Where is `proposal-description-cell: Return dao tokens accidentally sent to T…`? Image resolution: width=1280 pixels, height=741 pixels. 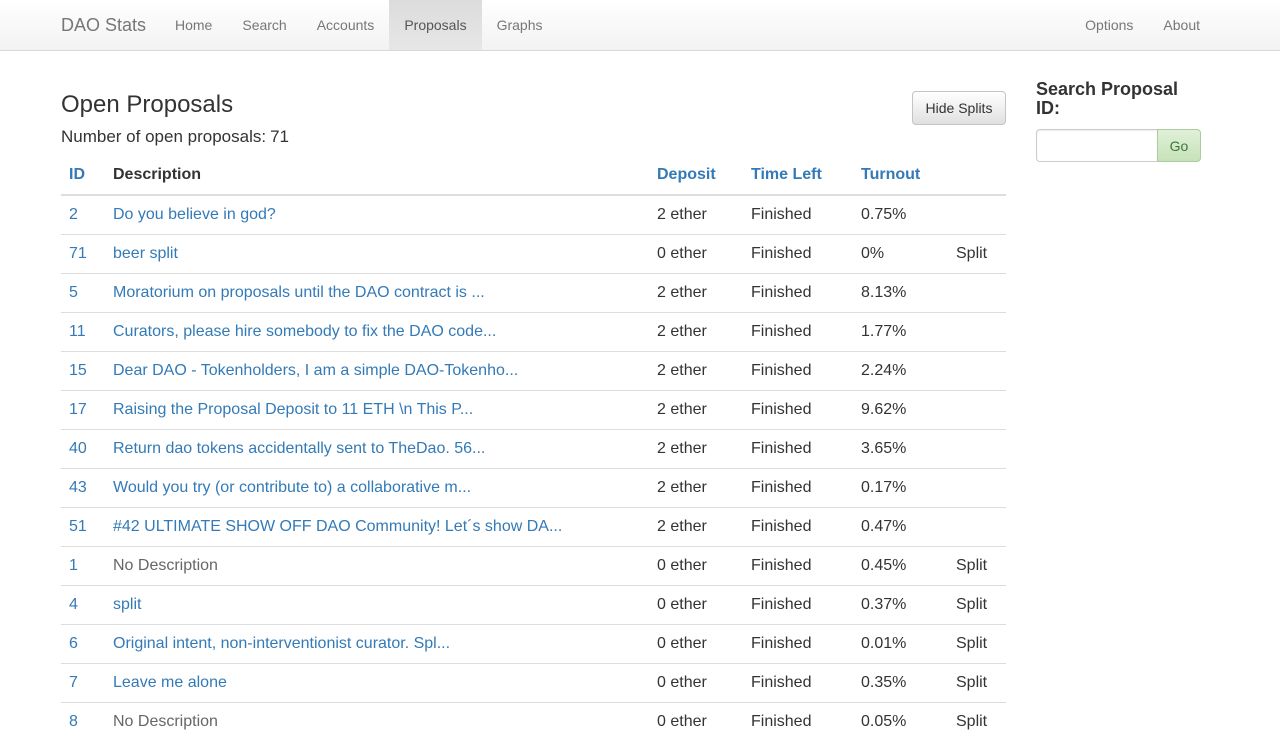 proposal-description-cell: Return dao tokens accidentally sent to T… is located at coordinates (377, 448).